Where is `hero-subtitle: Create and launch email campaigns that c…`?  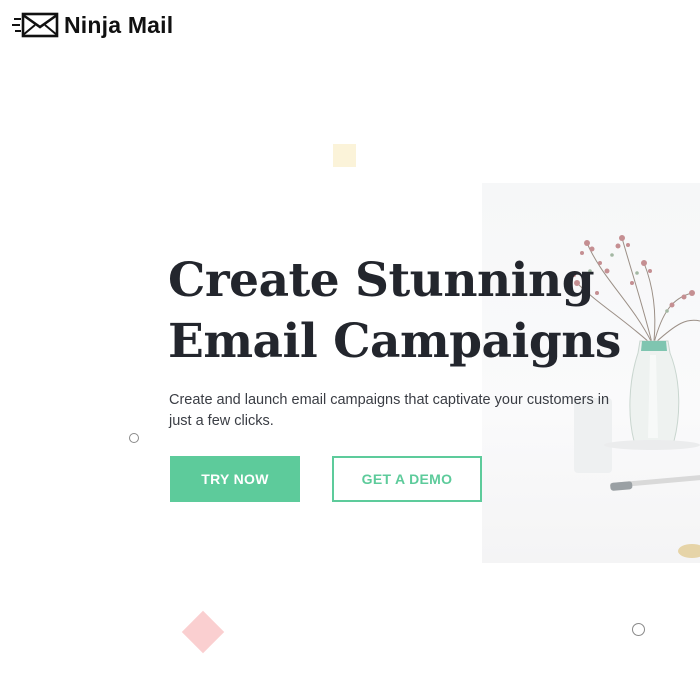
hero-subtitle: Create and launch email campaigns that c… is located at coordinates (389, 410).